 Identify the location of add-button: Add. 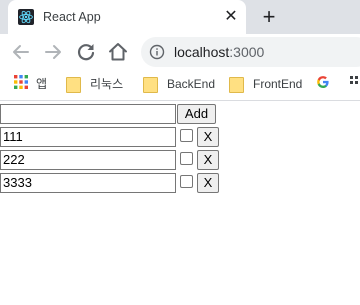
(196, 114).